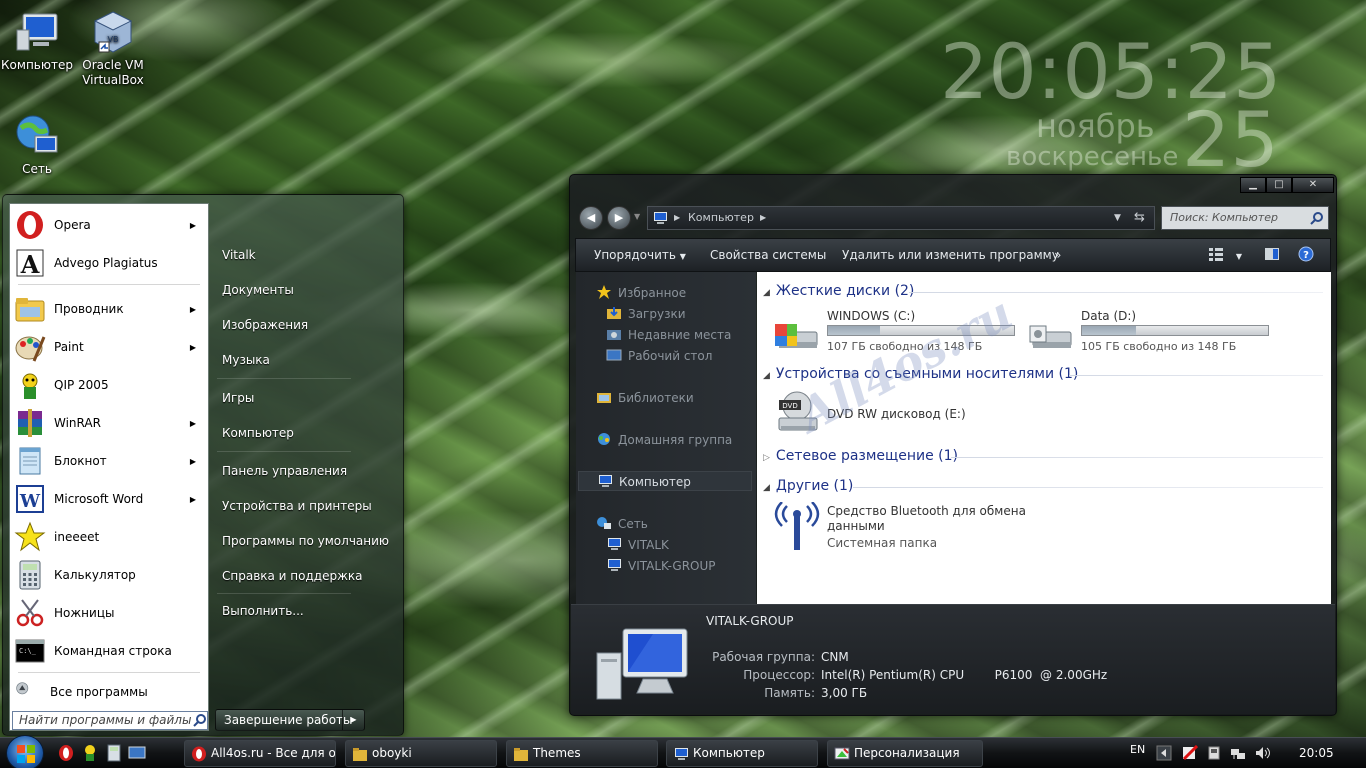 The height and width of the screenshot is (768, 1366). What do you see at coordinates (109, 499) in the screenshot?
I see `program-word: W Microsoft Word ▶` at bounding box center [109, 499].